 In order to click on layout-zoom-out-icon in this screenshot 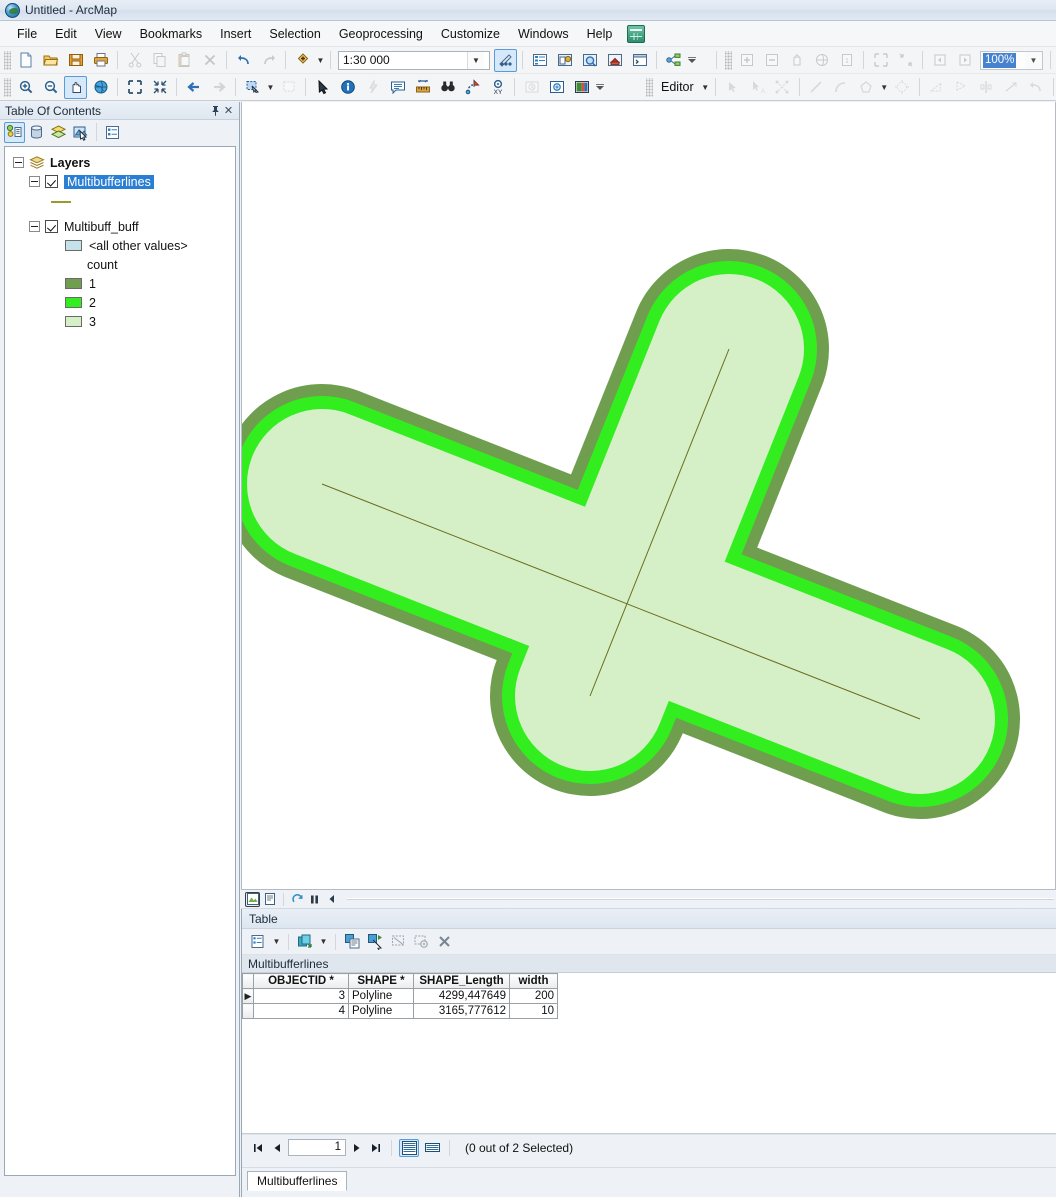, I will do `click(771, 60)`.